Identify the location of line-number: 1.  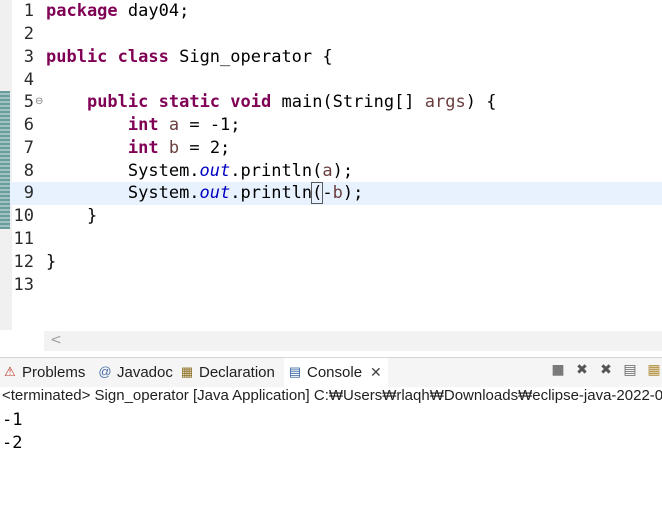
(28, 11).